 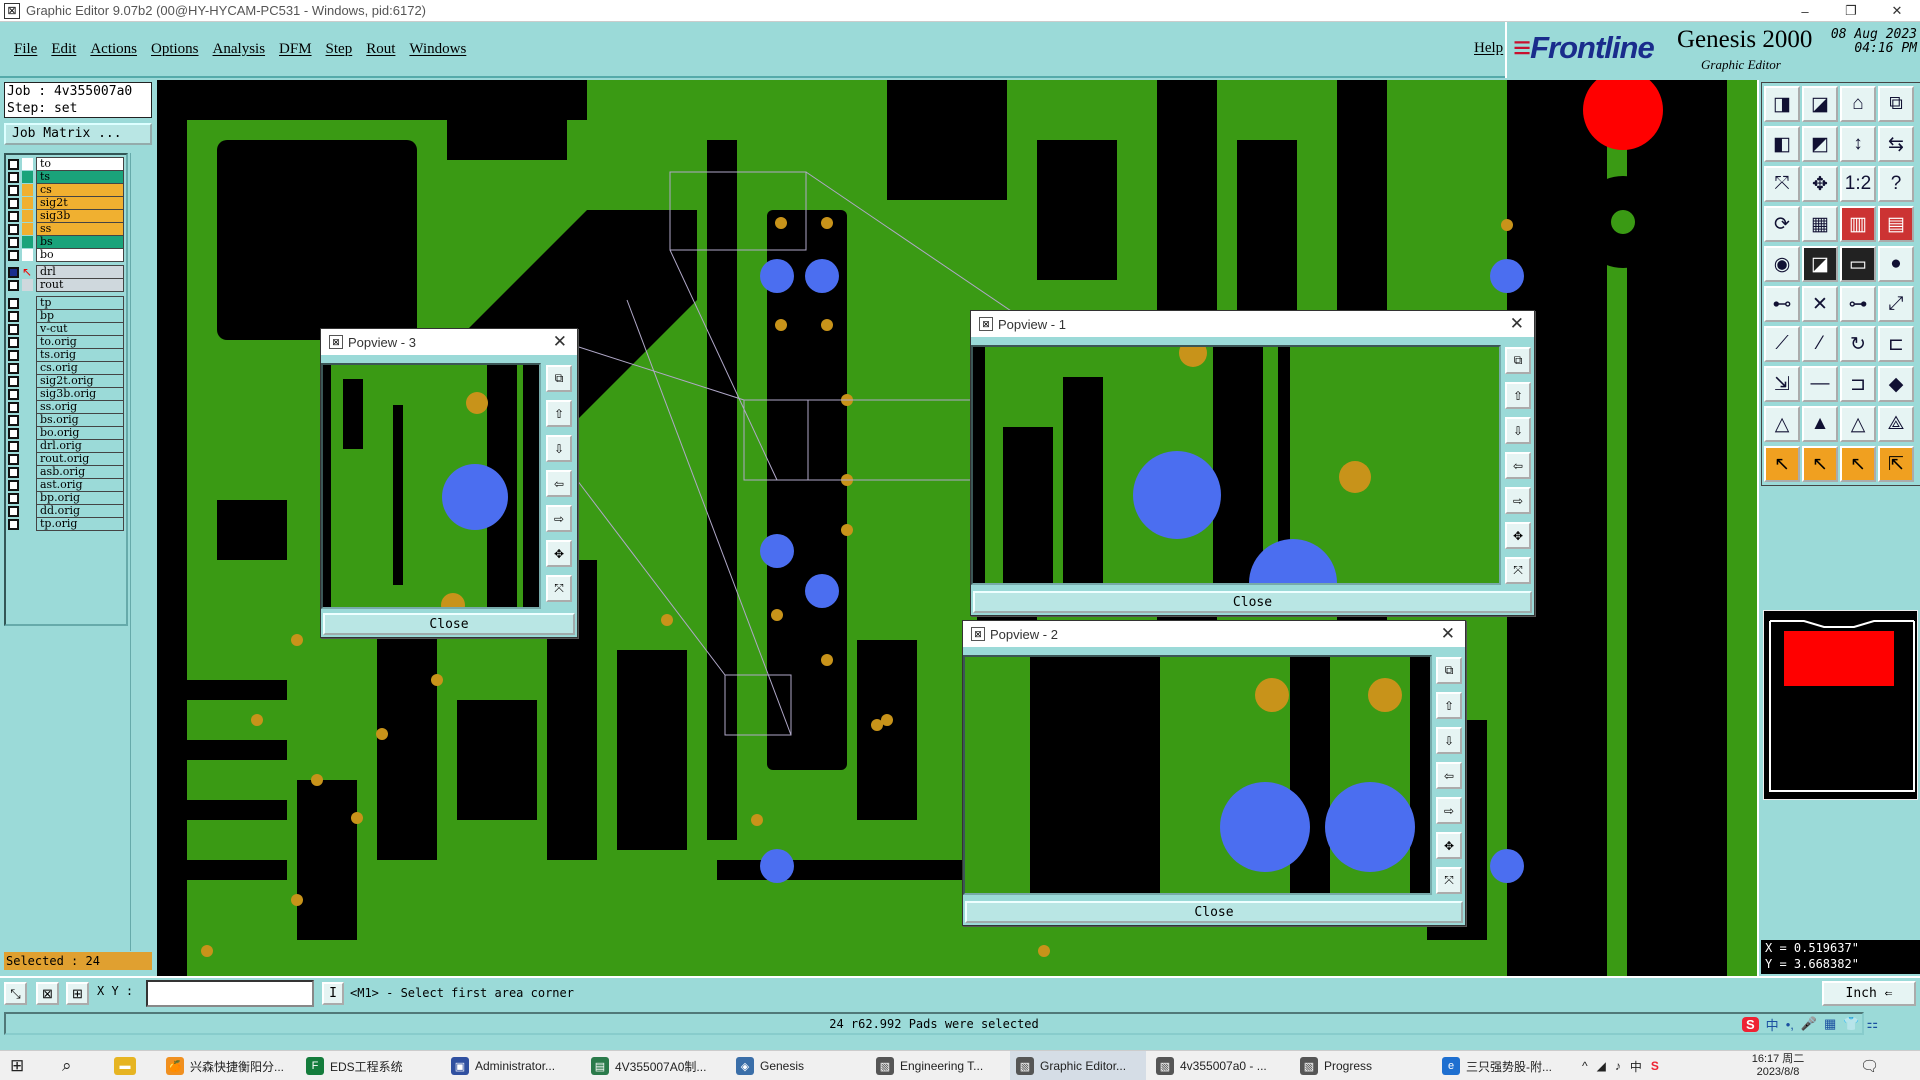 What do you see at coordinates (368, 1065) in the screenshot?
I see `taskbar-item: F EDS工程系统` at bounding box center [368, 1065].